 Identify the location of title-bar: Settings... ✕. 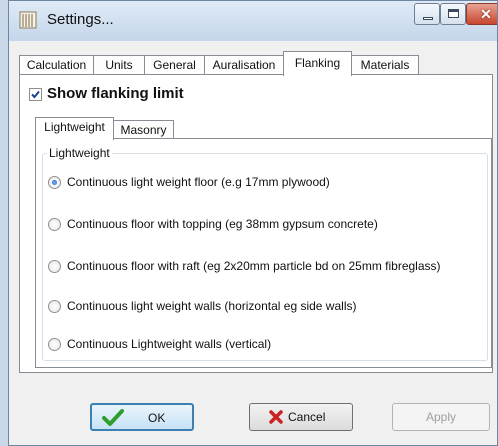
(253, 21).